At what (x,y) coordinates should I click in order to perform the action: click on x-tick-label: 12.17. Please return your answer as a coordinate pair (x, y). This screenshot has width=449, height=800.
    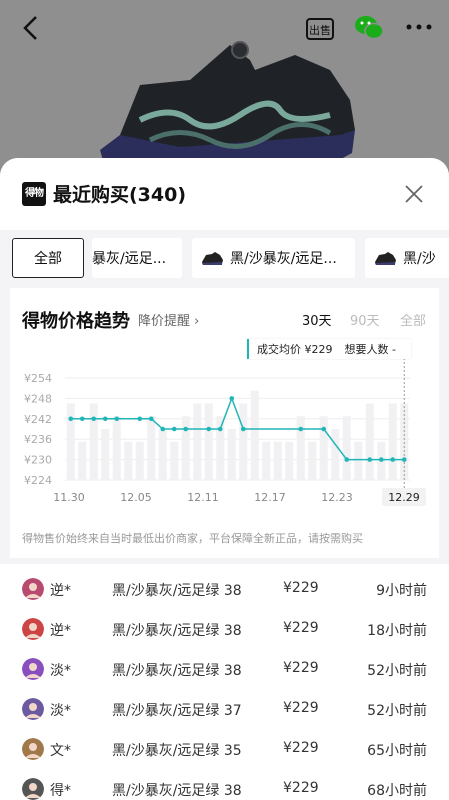
    Looking at the image, I should click on (270, 497).